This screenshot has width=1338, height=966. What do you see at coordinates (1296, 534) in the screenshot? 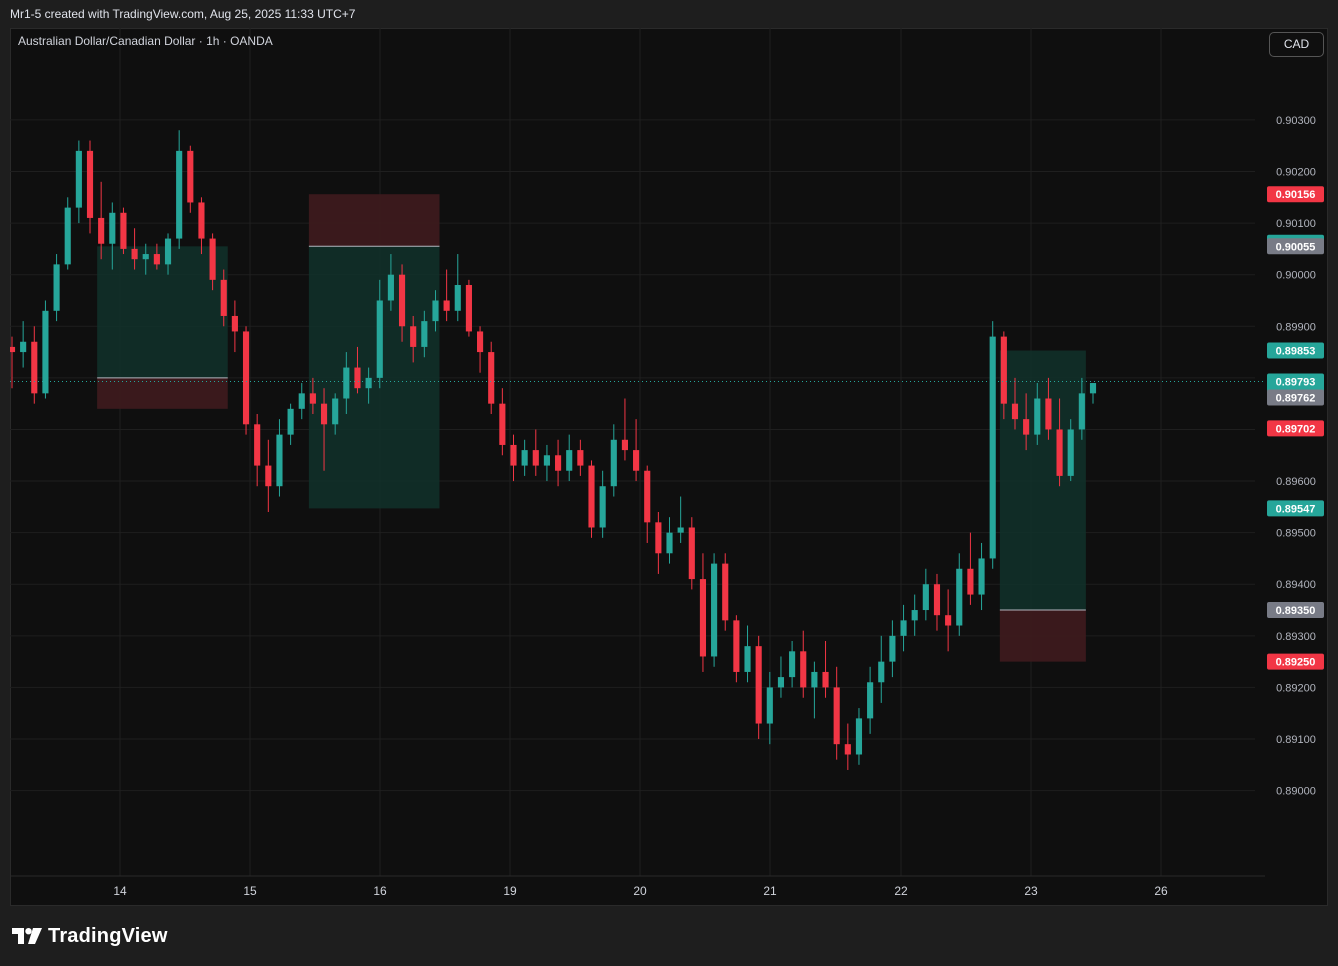
I see `y-tick-label: 0.89500` at bounding box center [1296, 534].